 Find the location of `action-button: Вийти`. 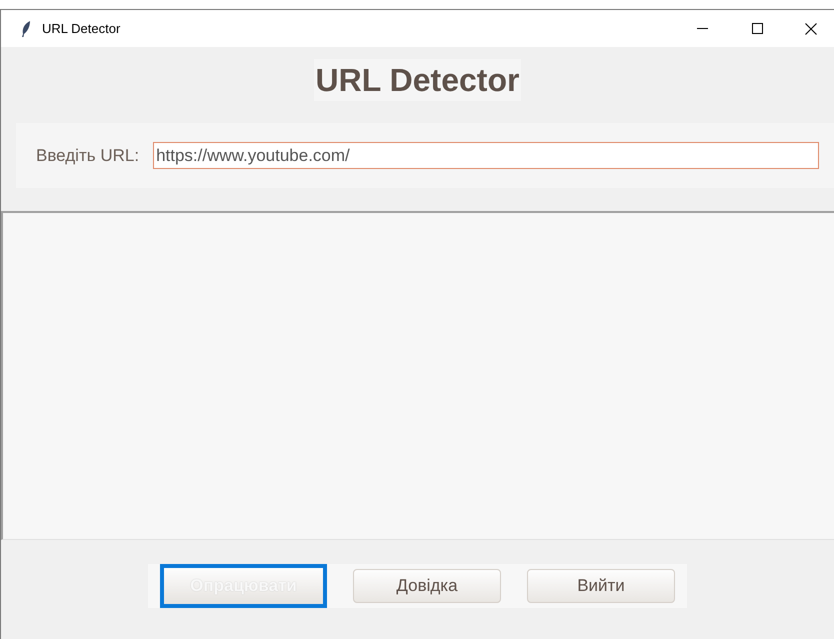

action-button: Вийти is located at coordinates (601, 586).